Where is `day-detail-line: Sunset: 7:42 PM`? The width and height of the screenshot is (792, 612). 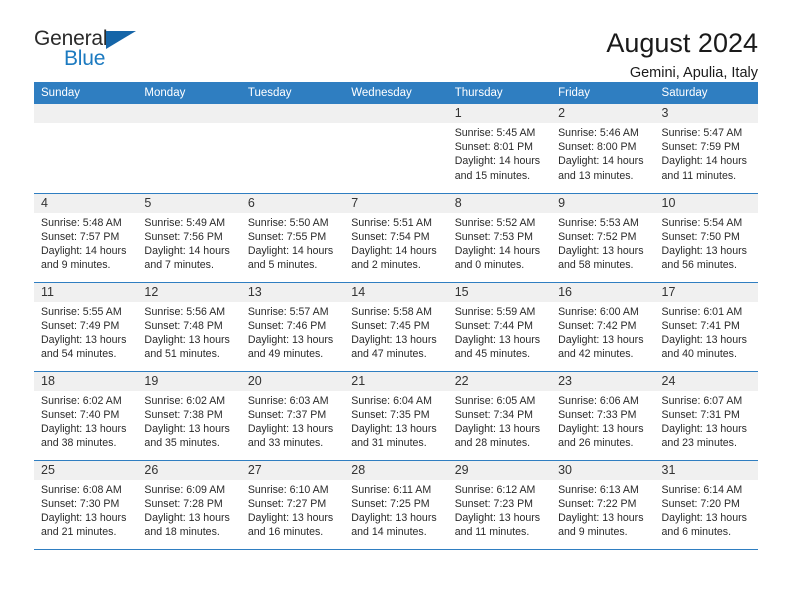
day-detail-line: Sunset: 7:42 PM is located at coordinates (597, 325).